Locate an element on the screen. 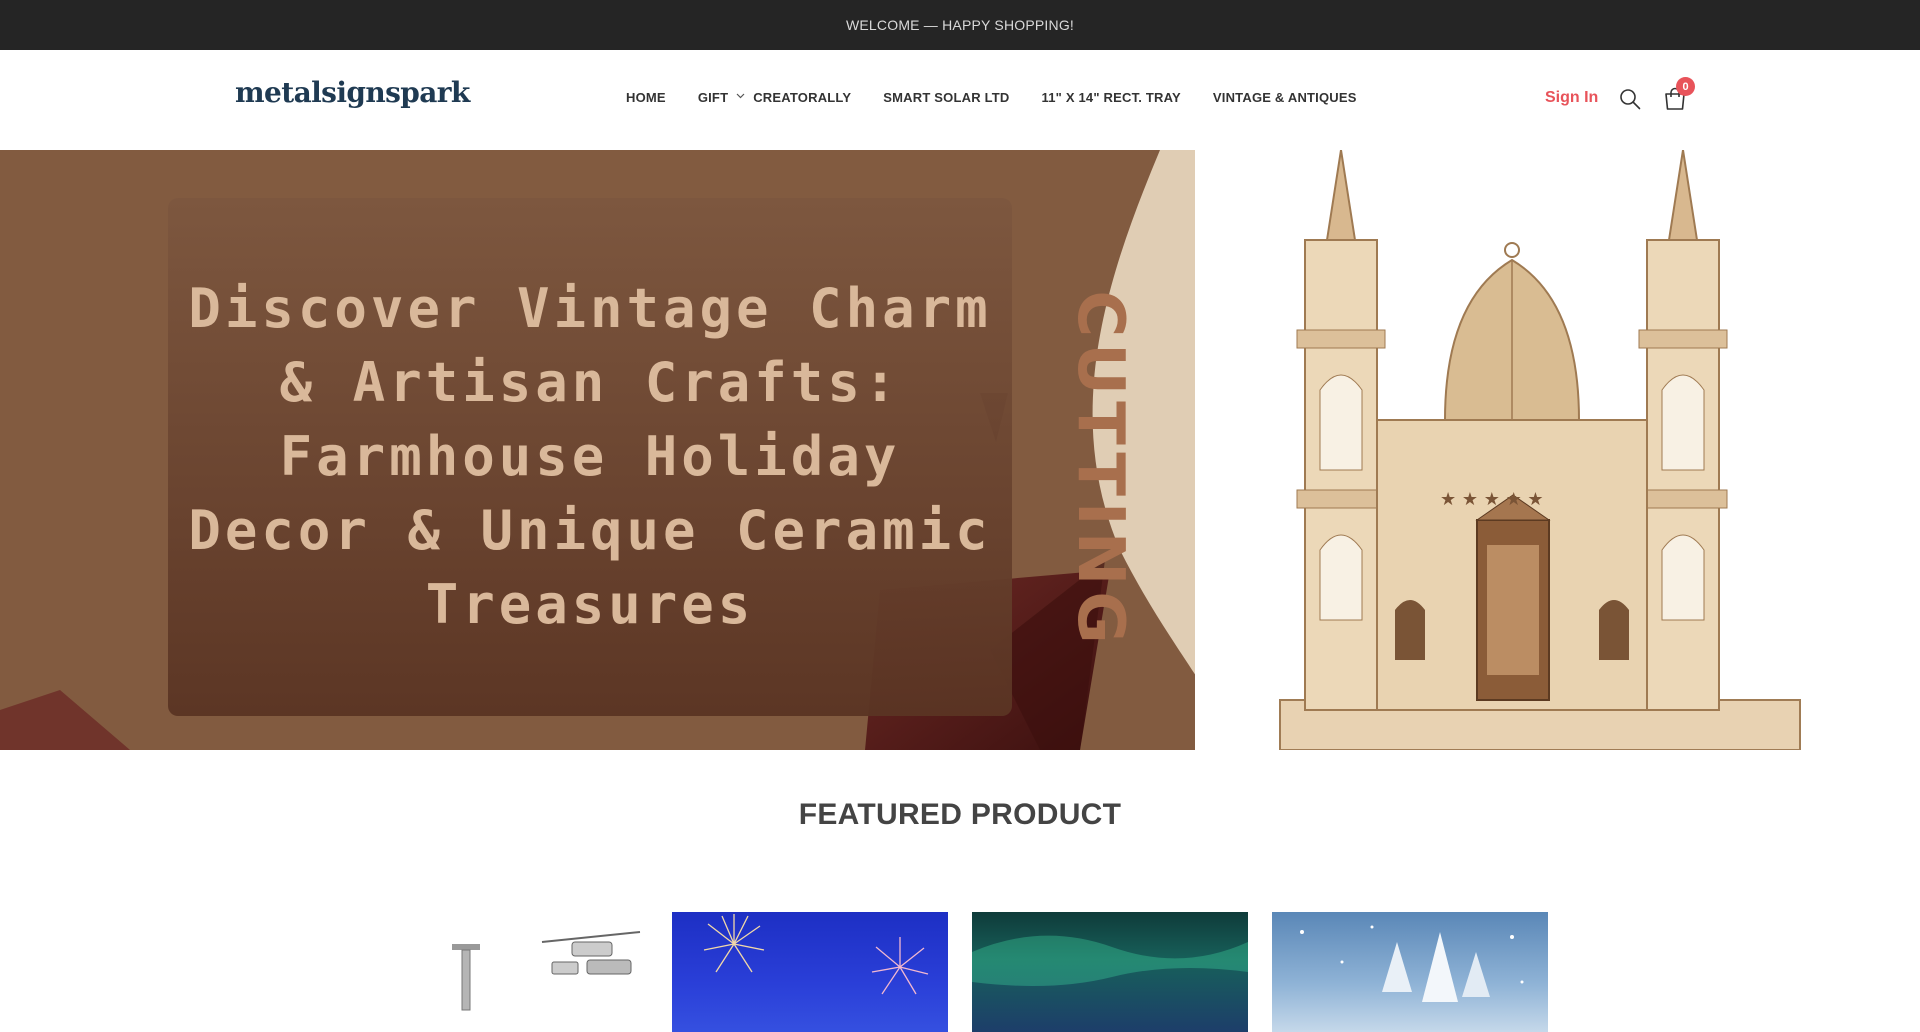  chevron-down-icon is located at coordinates (740, 94).